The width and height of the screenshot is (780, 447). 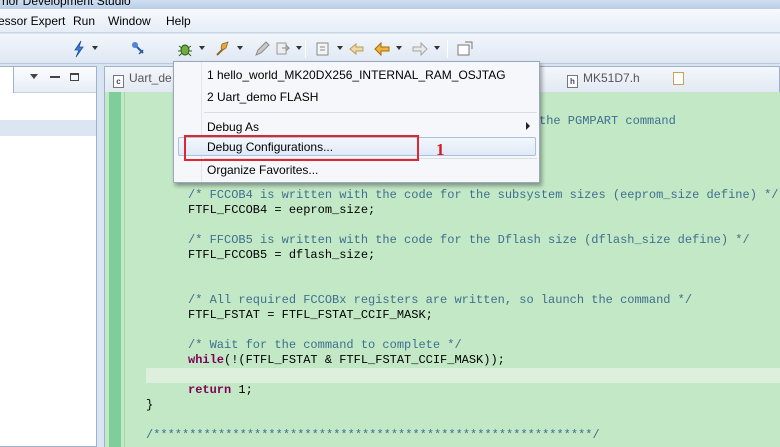 What do you see at coordinates (572, 81) in the screenshot?
I see `h-file-icon: h` at bounding box center [572, 81].